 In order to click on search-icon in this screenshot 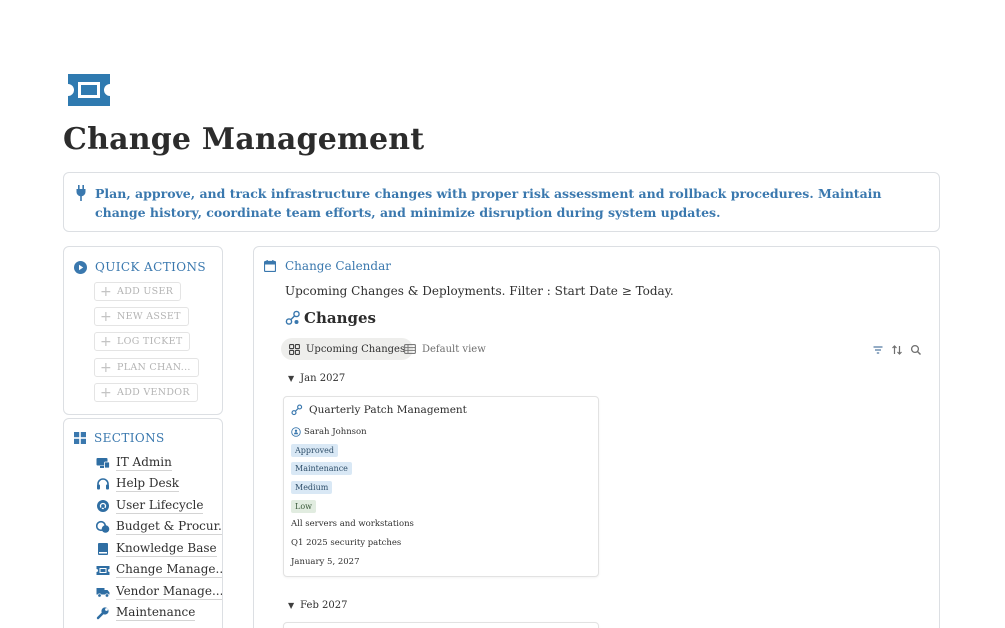, I will do `click(916, 350)`.